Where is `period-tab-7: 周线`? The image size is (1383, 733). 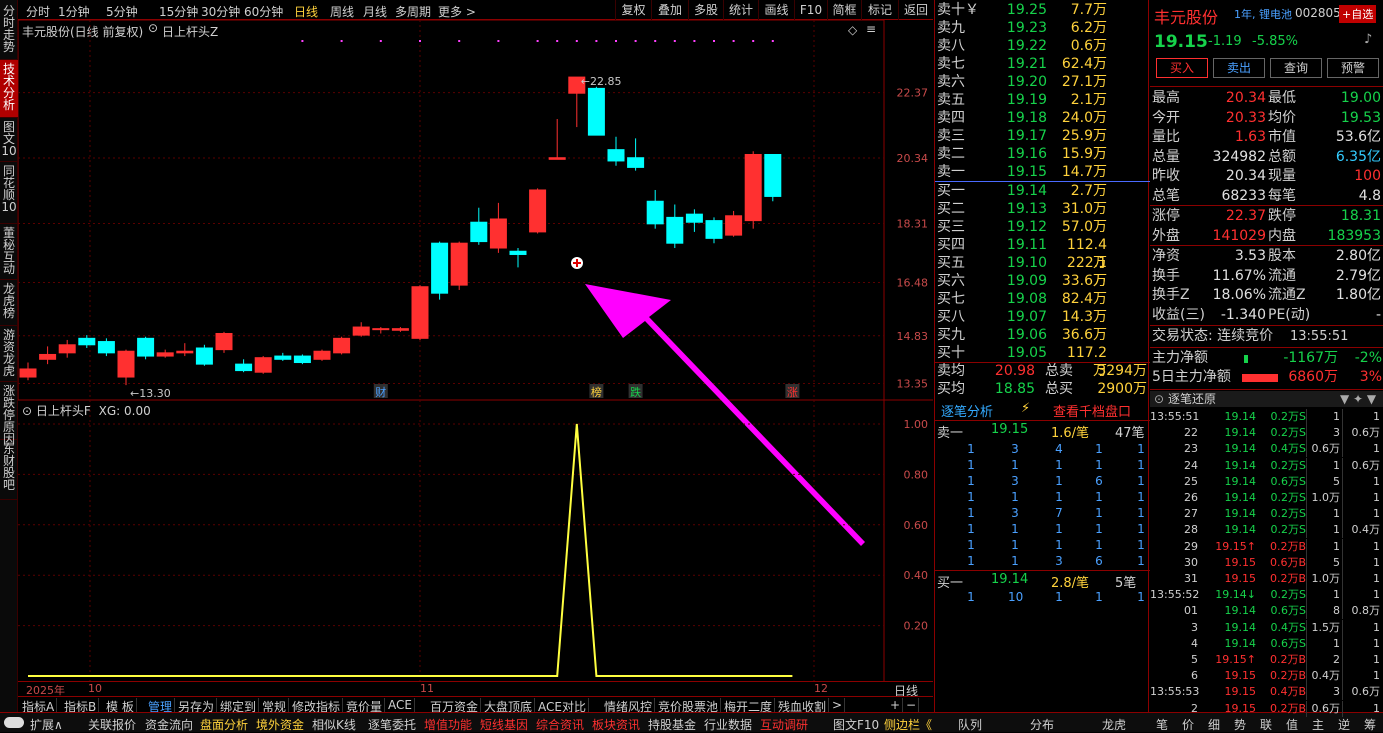 period-tab-7: 周线 is located at coordinates (342, 11).